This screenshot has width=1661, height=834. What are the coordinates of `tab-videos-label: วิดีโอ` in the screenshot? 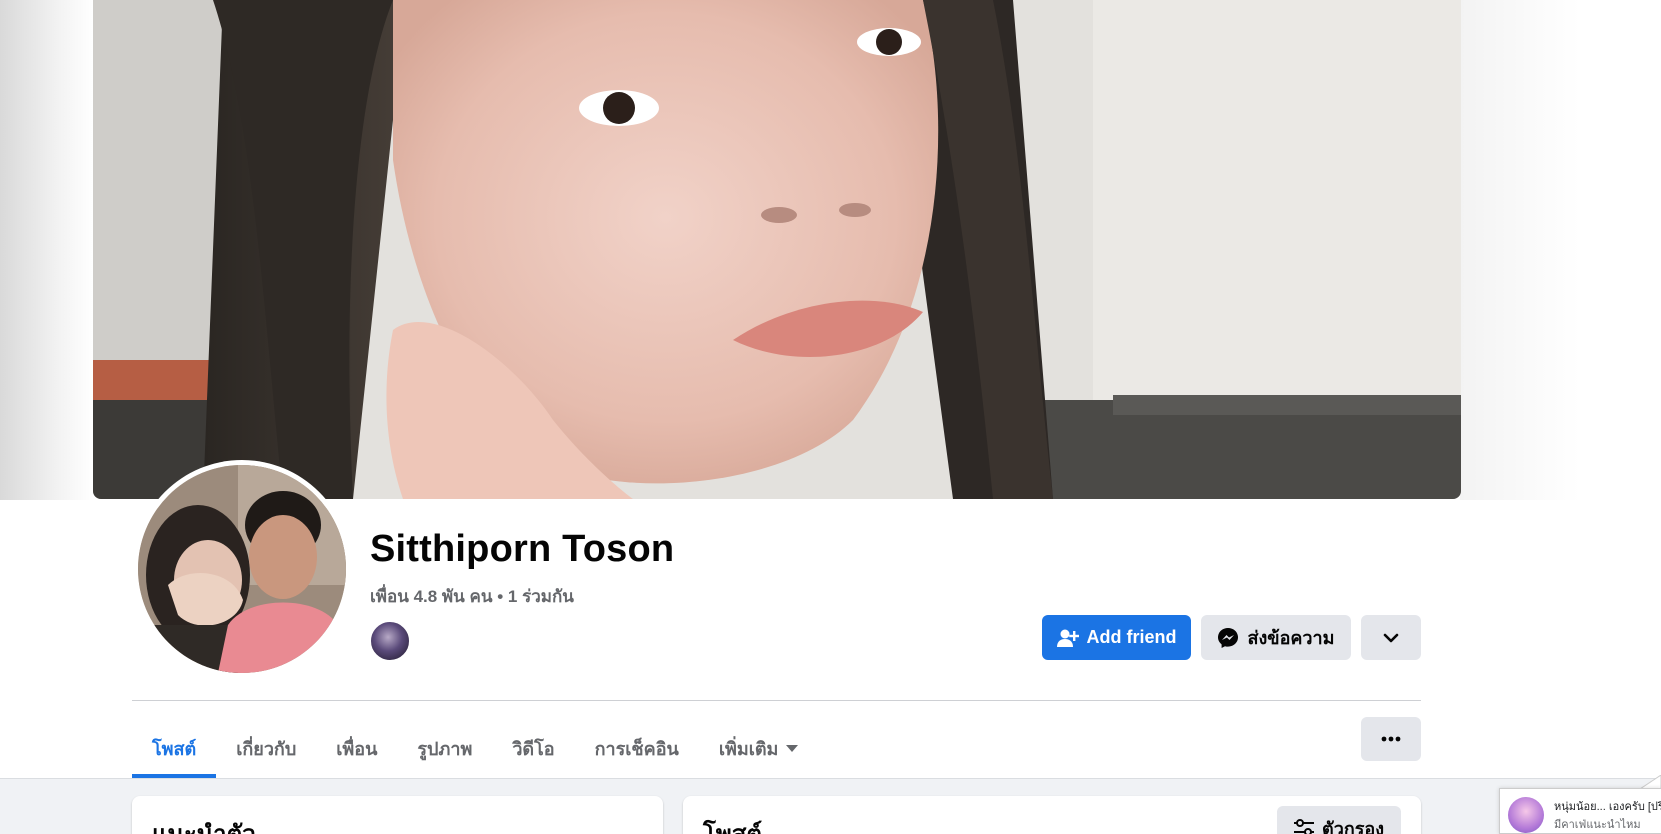 It's located at (533, 748).